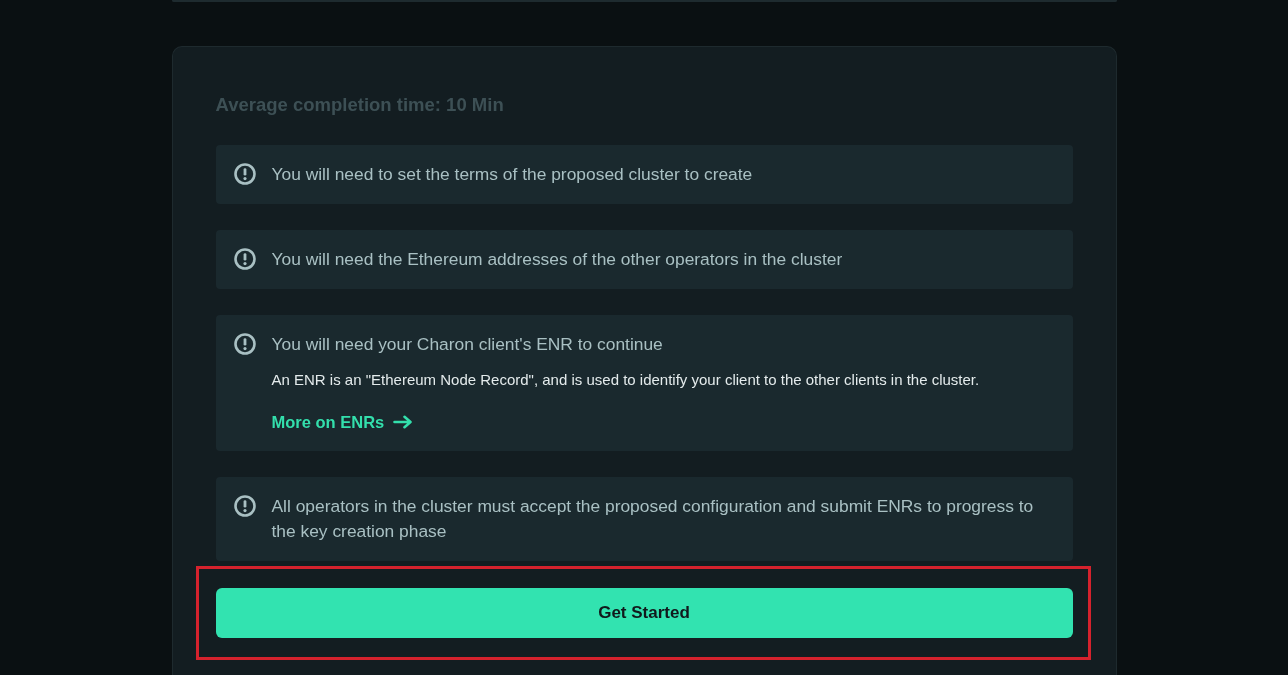  Describe the element at coordinates (653, 519) in the screenshot. I see `notice-text: All operators in the cluster must accept the proposed configuration and submit ENRs to progress to the key creation phase` at that location.